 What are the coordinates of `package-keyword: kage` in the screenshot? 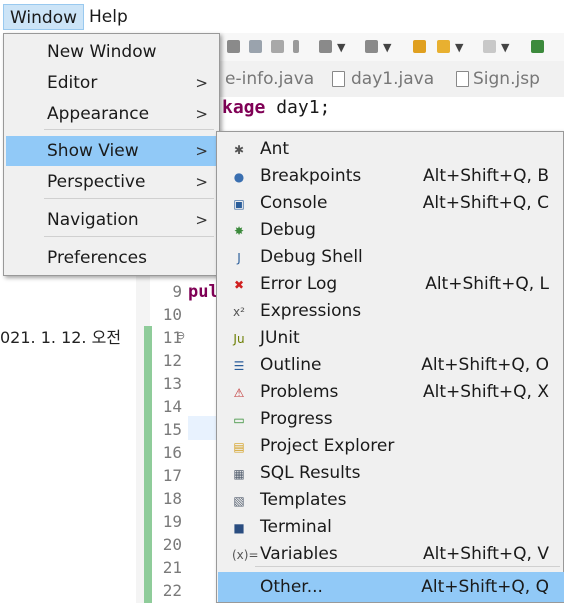 It's located at (244, 107).